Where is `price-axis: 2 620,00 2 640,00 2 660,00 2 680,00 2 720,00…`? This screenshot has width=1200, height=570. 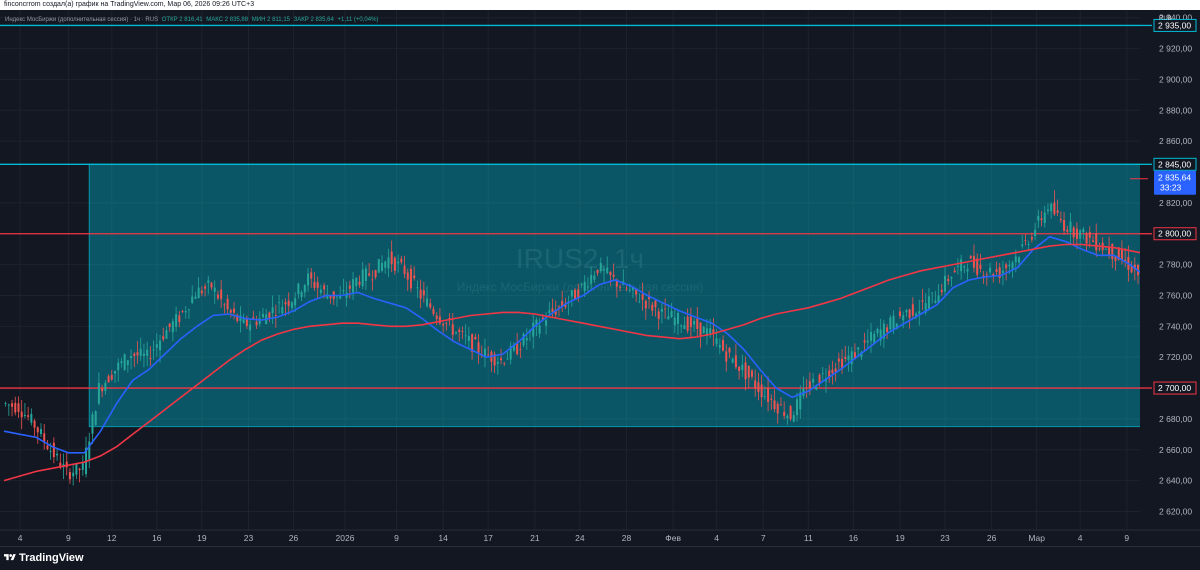 price-axis: 2 620,00 2 640,00 2 660,00 2 680,00 2 720,00… is located at coordinates (1165, 278).